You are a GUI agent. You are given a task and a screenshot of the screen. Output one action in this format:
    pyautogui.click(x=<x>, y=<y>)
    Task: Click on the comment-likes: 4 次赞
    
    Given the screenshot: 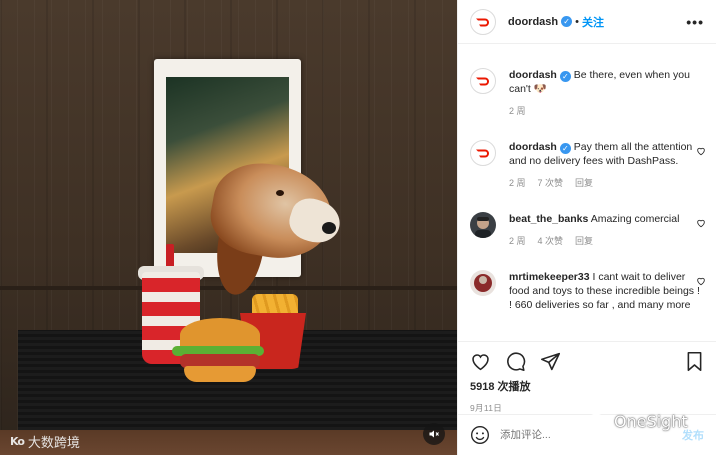 What is the action you would take?
    pyautogui.click(x=551, y=241)
    